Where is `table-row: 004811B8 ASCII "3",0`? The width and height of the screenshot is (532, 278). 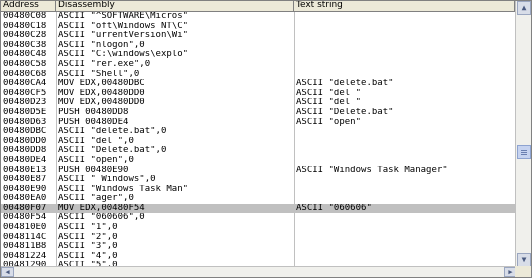
table-row: 004811B8 ASCII "3",0 is located at coordinates (258, 247).